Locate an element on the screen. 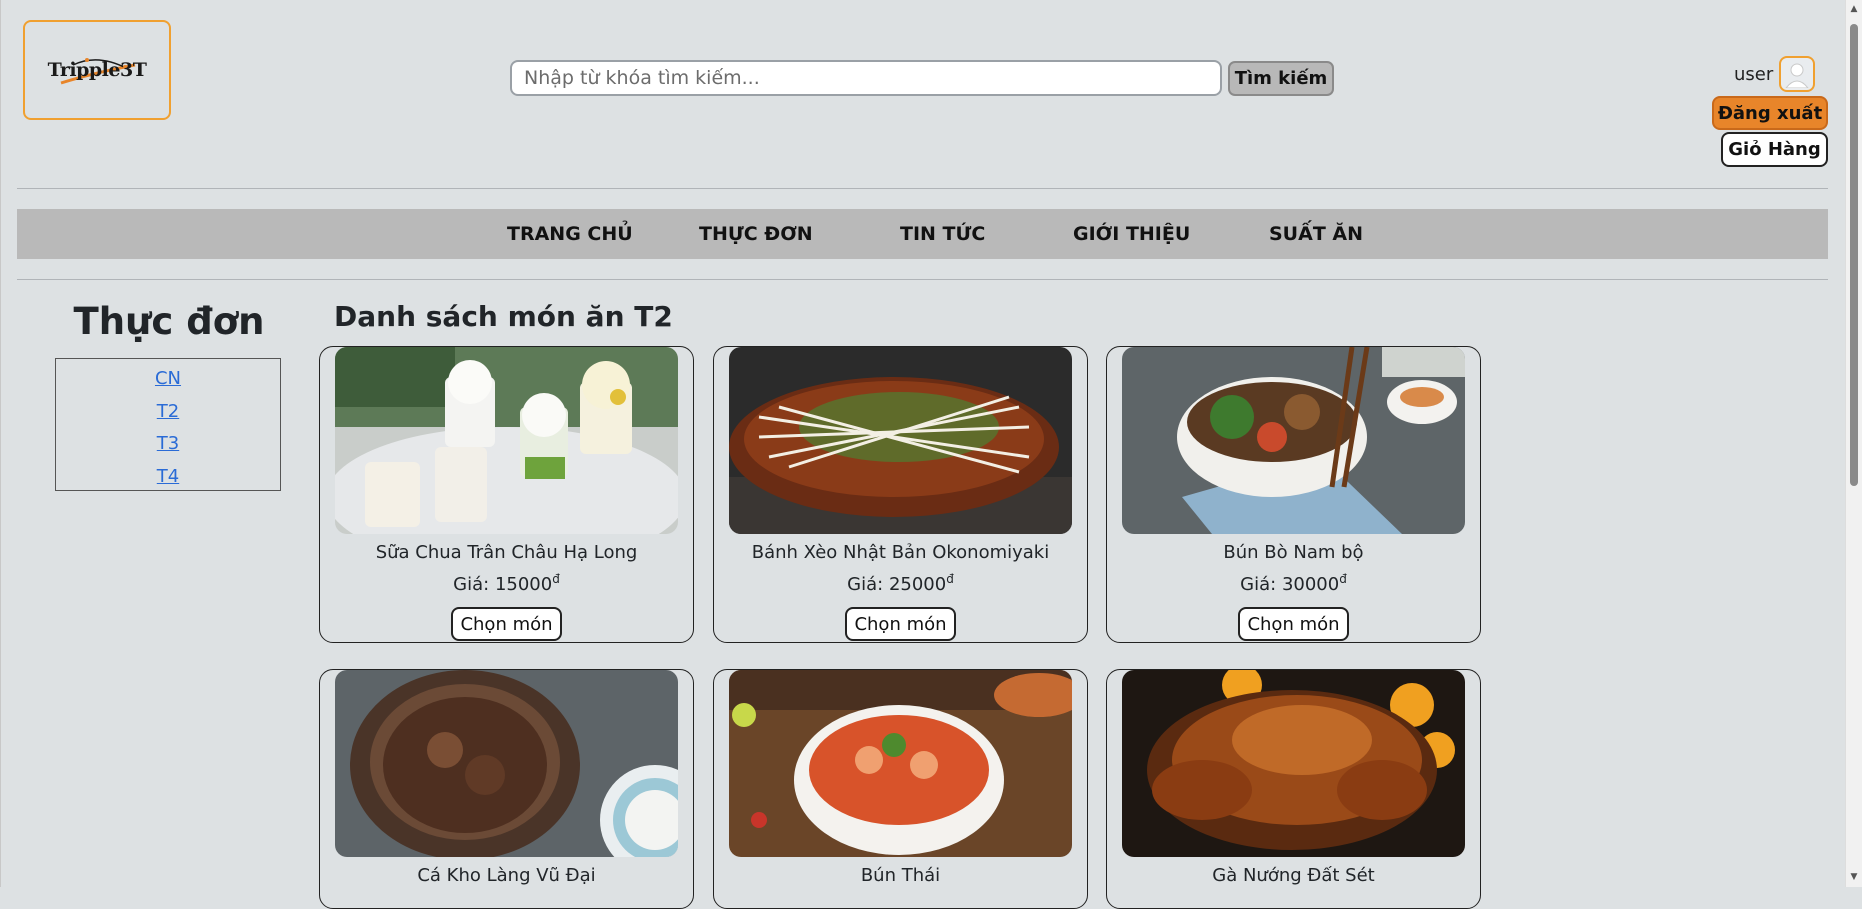  food-image-yogurt is located at coordinates (506, 440).